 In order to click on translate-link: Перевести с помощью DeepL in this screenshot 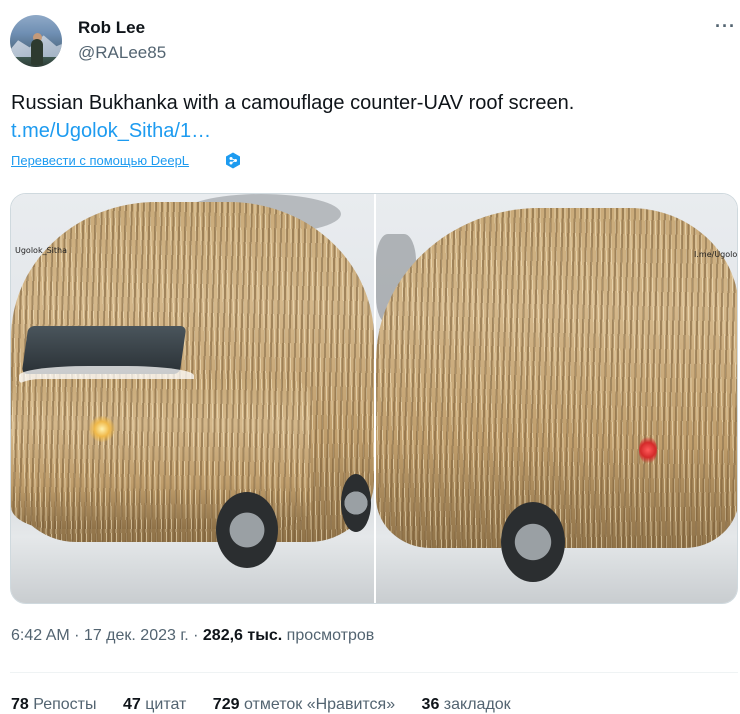, I will do `click(100, 160)`.